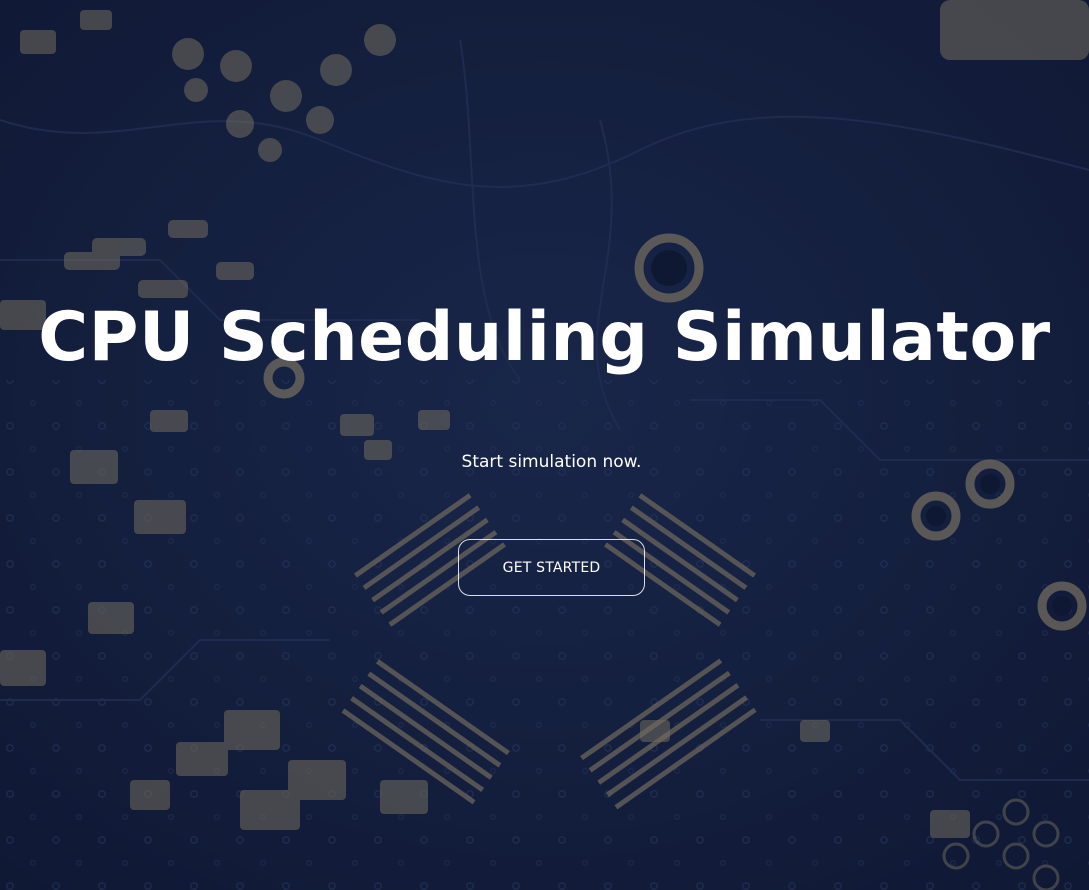 This screenshot has width=1089, height=890. Describe the element at coordinates (551, 462) in the screenshot. I see `hero-subtitle: Start simulation now.` at that location.